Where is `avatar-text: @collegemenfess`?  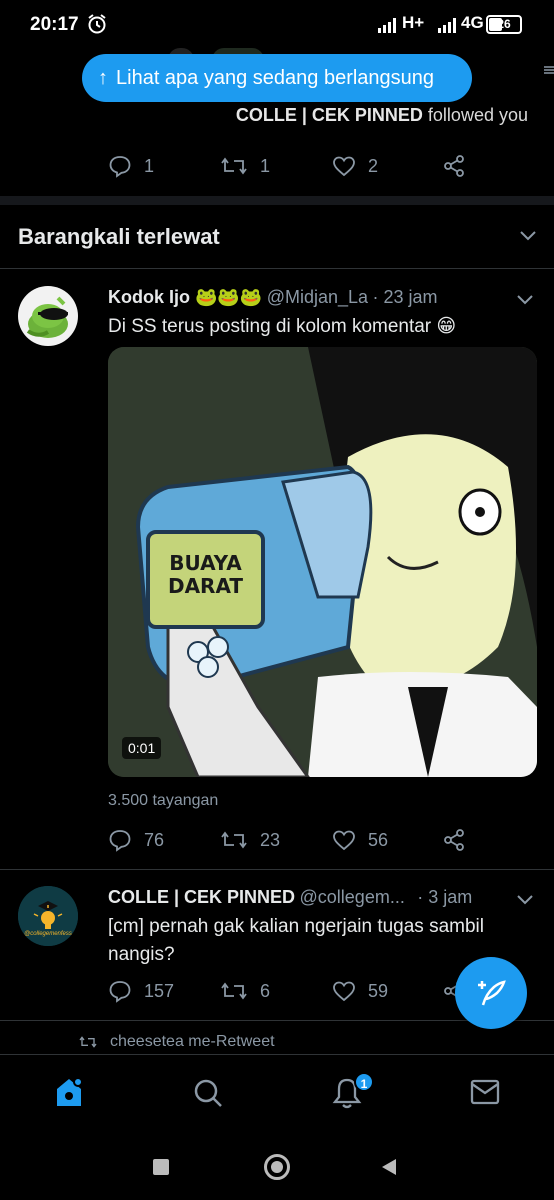
avatar-text: @collegemenfess is located at coordinates (48, 934).